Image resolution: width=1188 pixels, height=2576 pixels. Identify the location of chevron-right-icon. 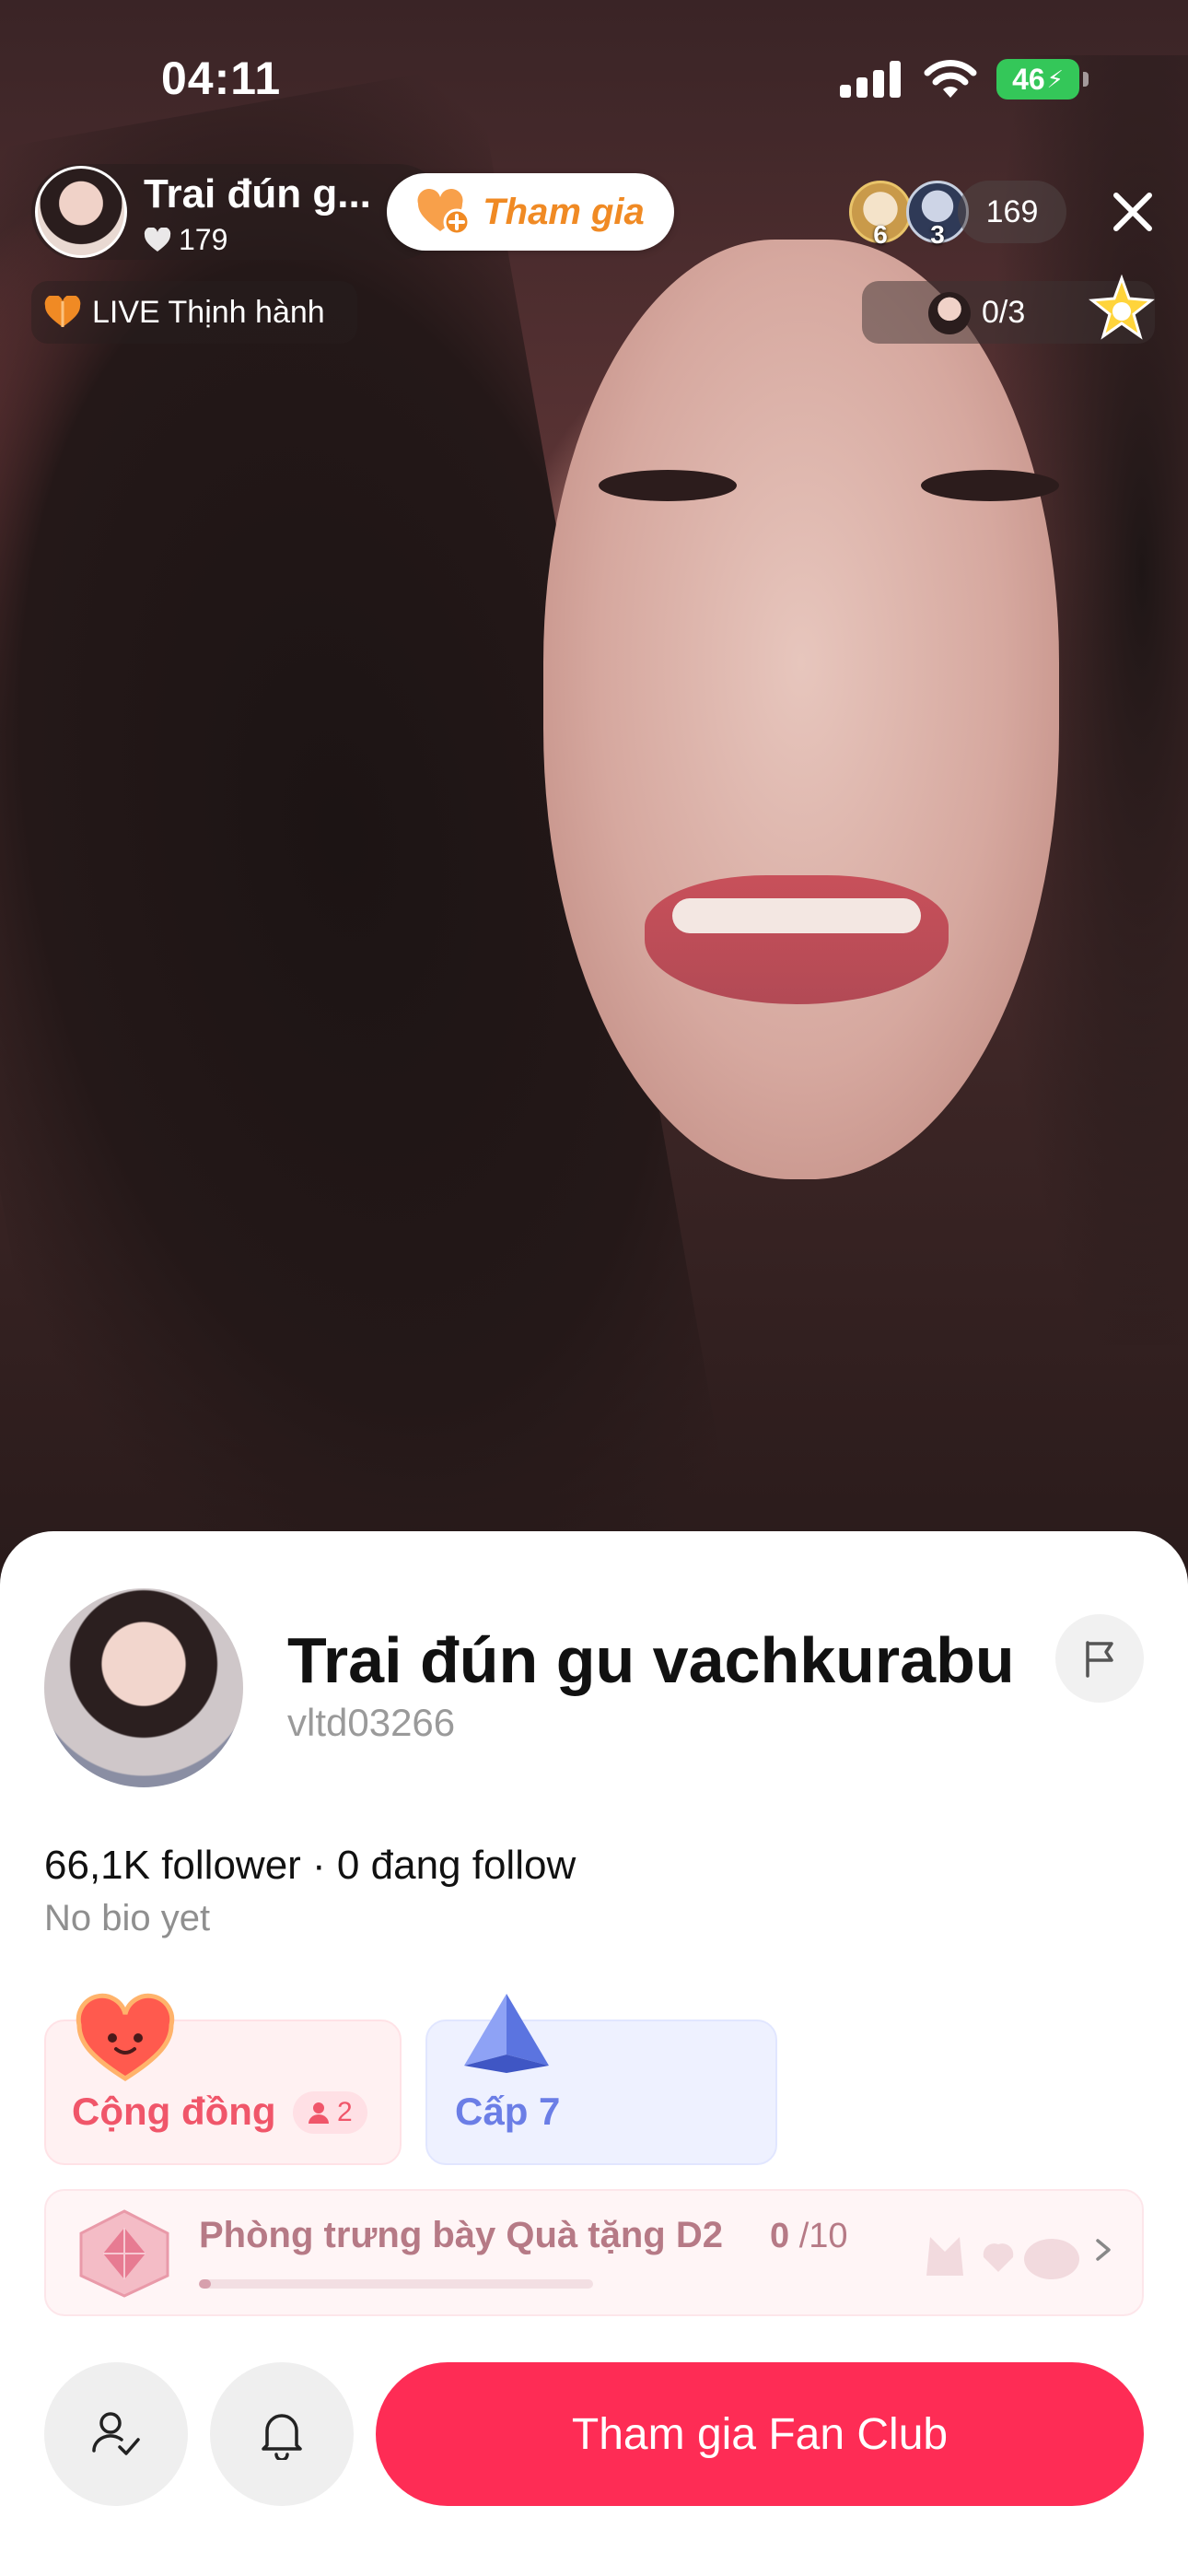
(1103, 2250).